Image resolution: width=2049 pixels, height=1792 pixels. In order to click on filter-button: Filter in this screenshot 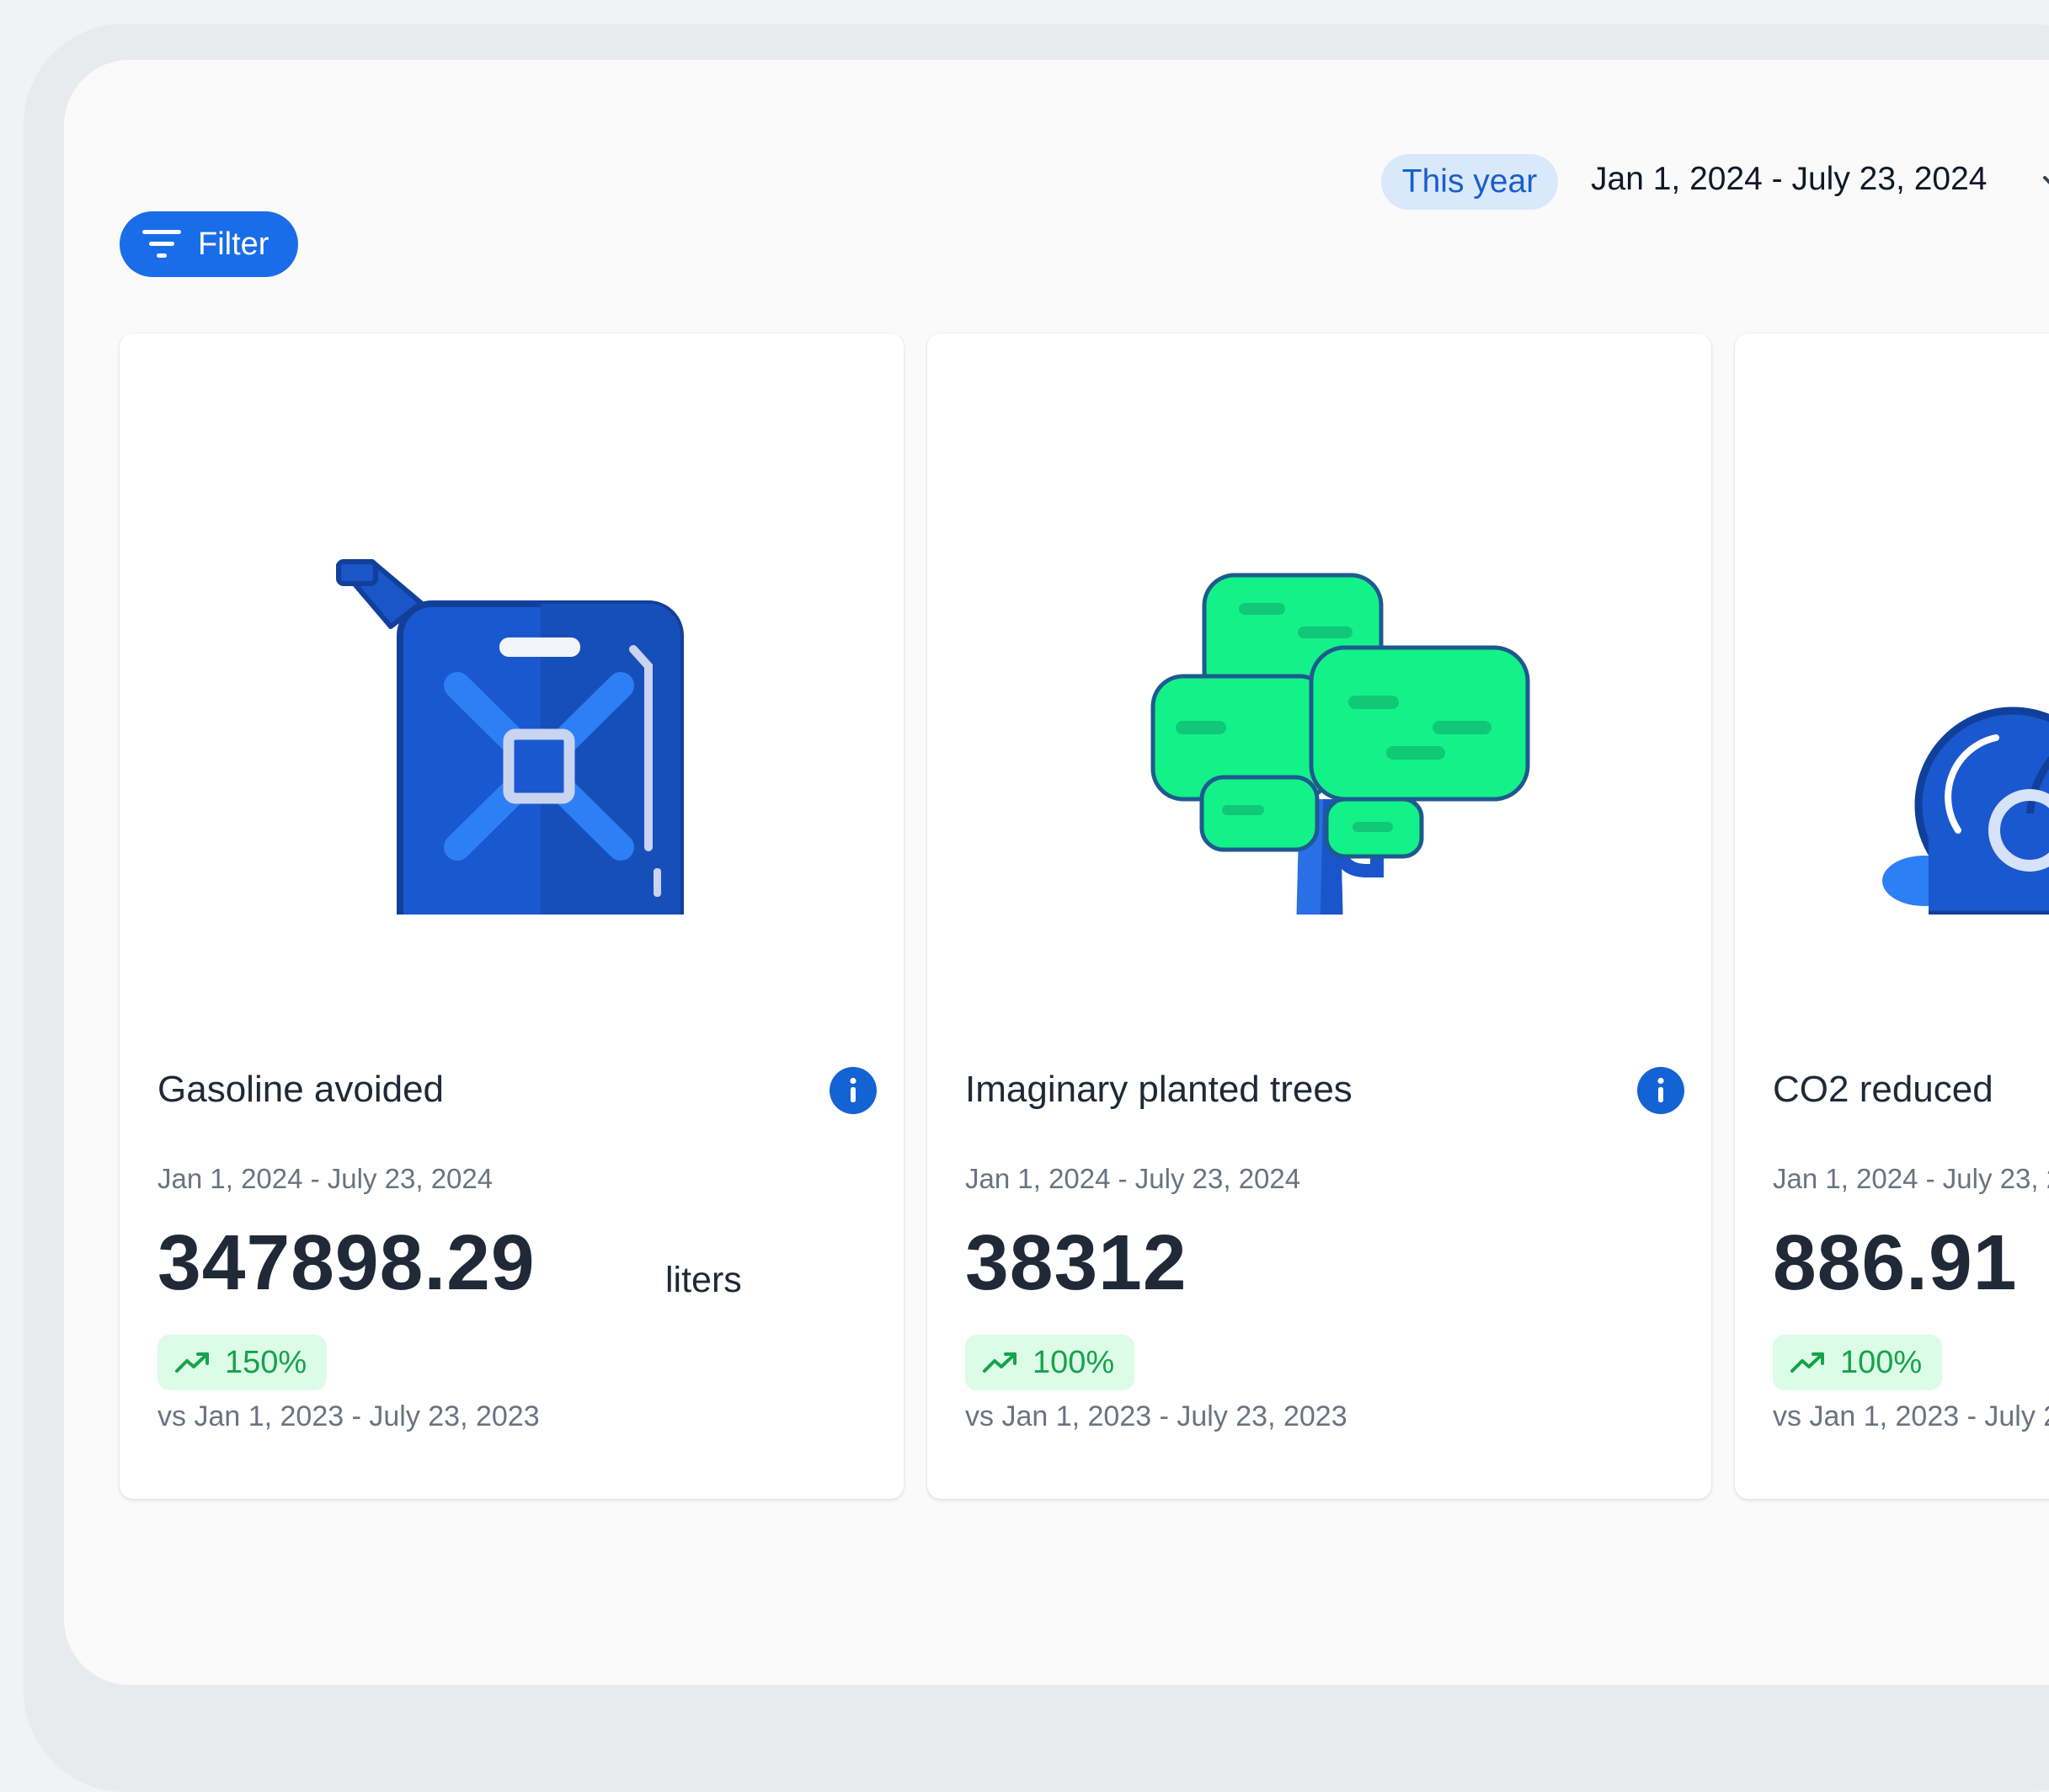, I will do `click(209, 244)`.